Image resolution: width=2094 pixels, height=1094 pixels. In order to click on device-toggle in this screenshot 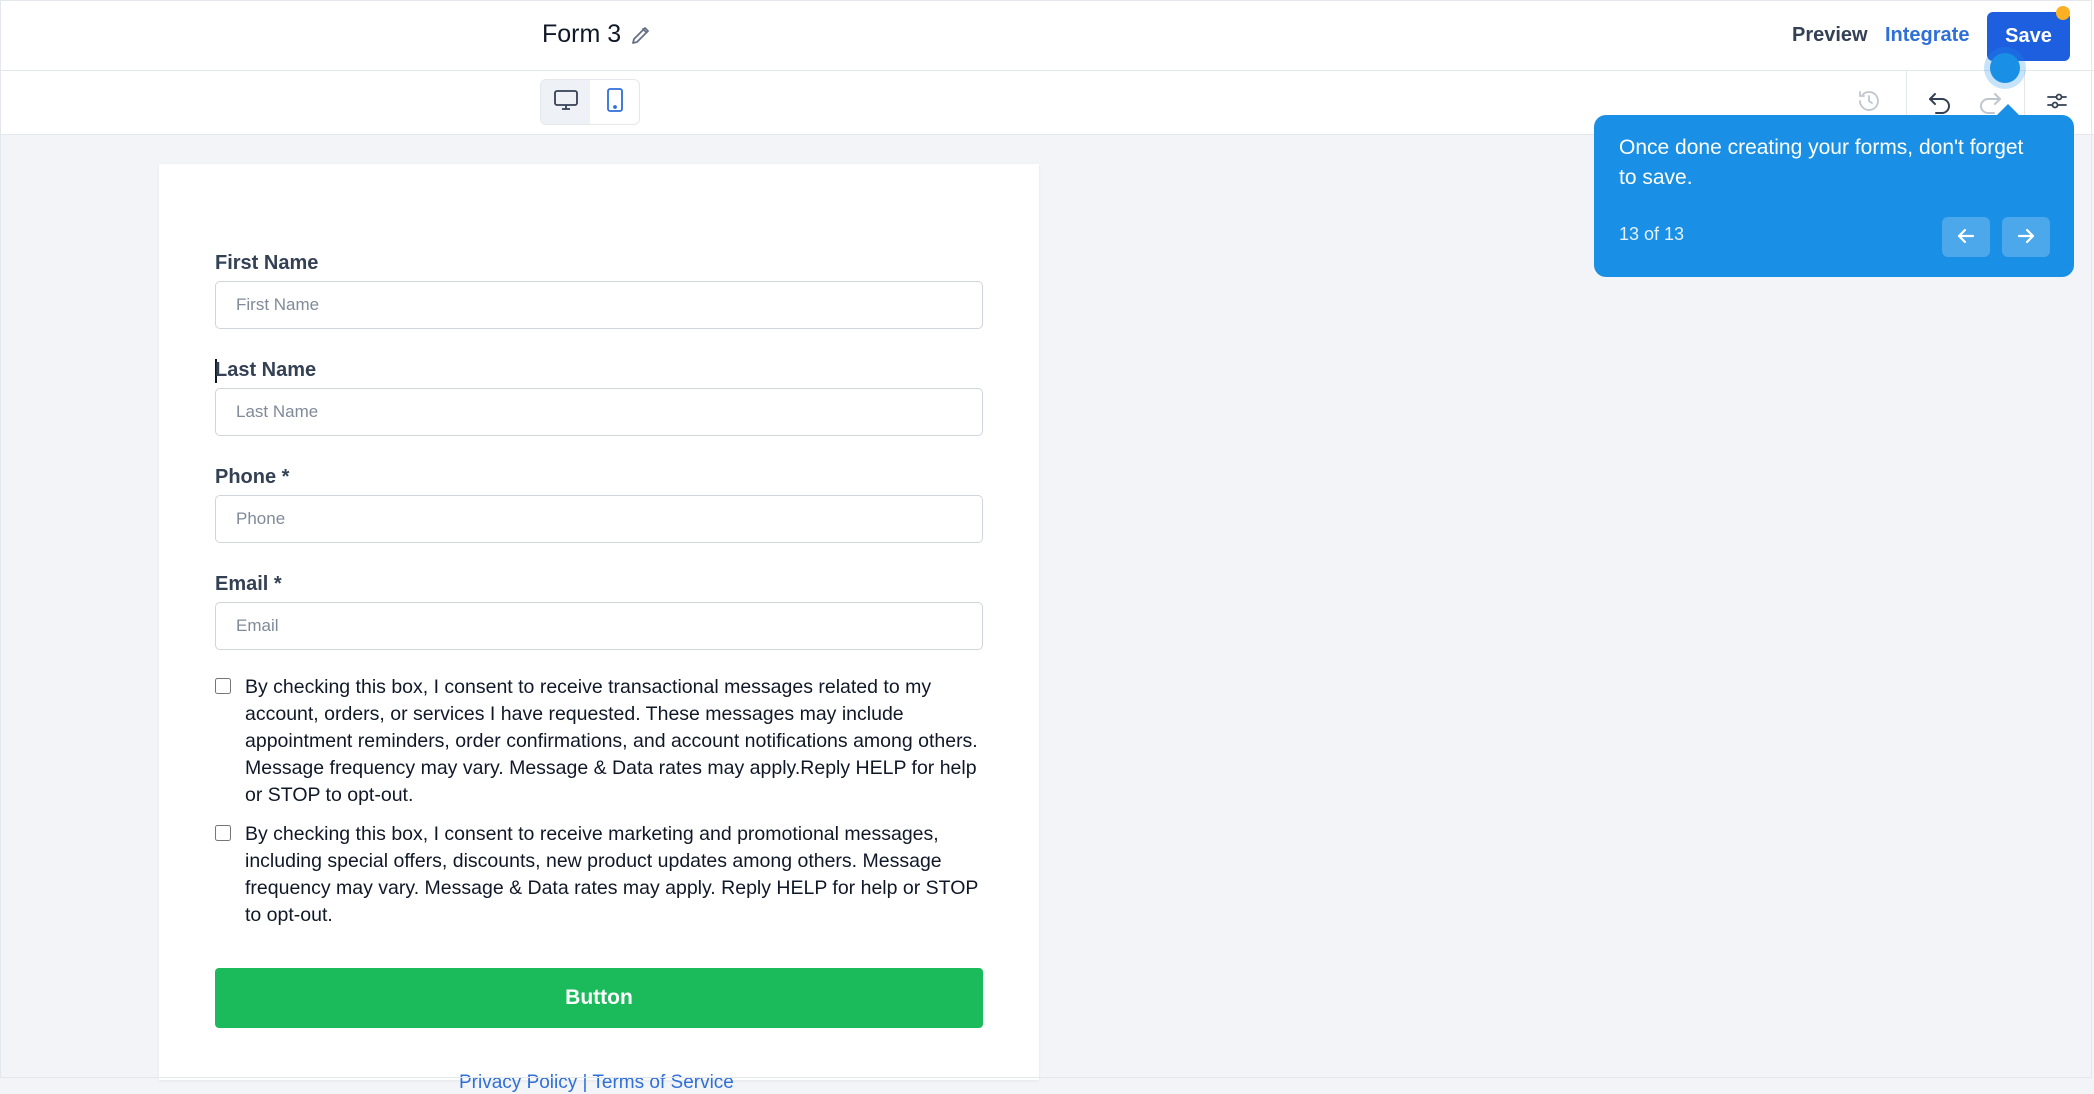, I will do `click(590, 102)`.